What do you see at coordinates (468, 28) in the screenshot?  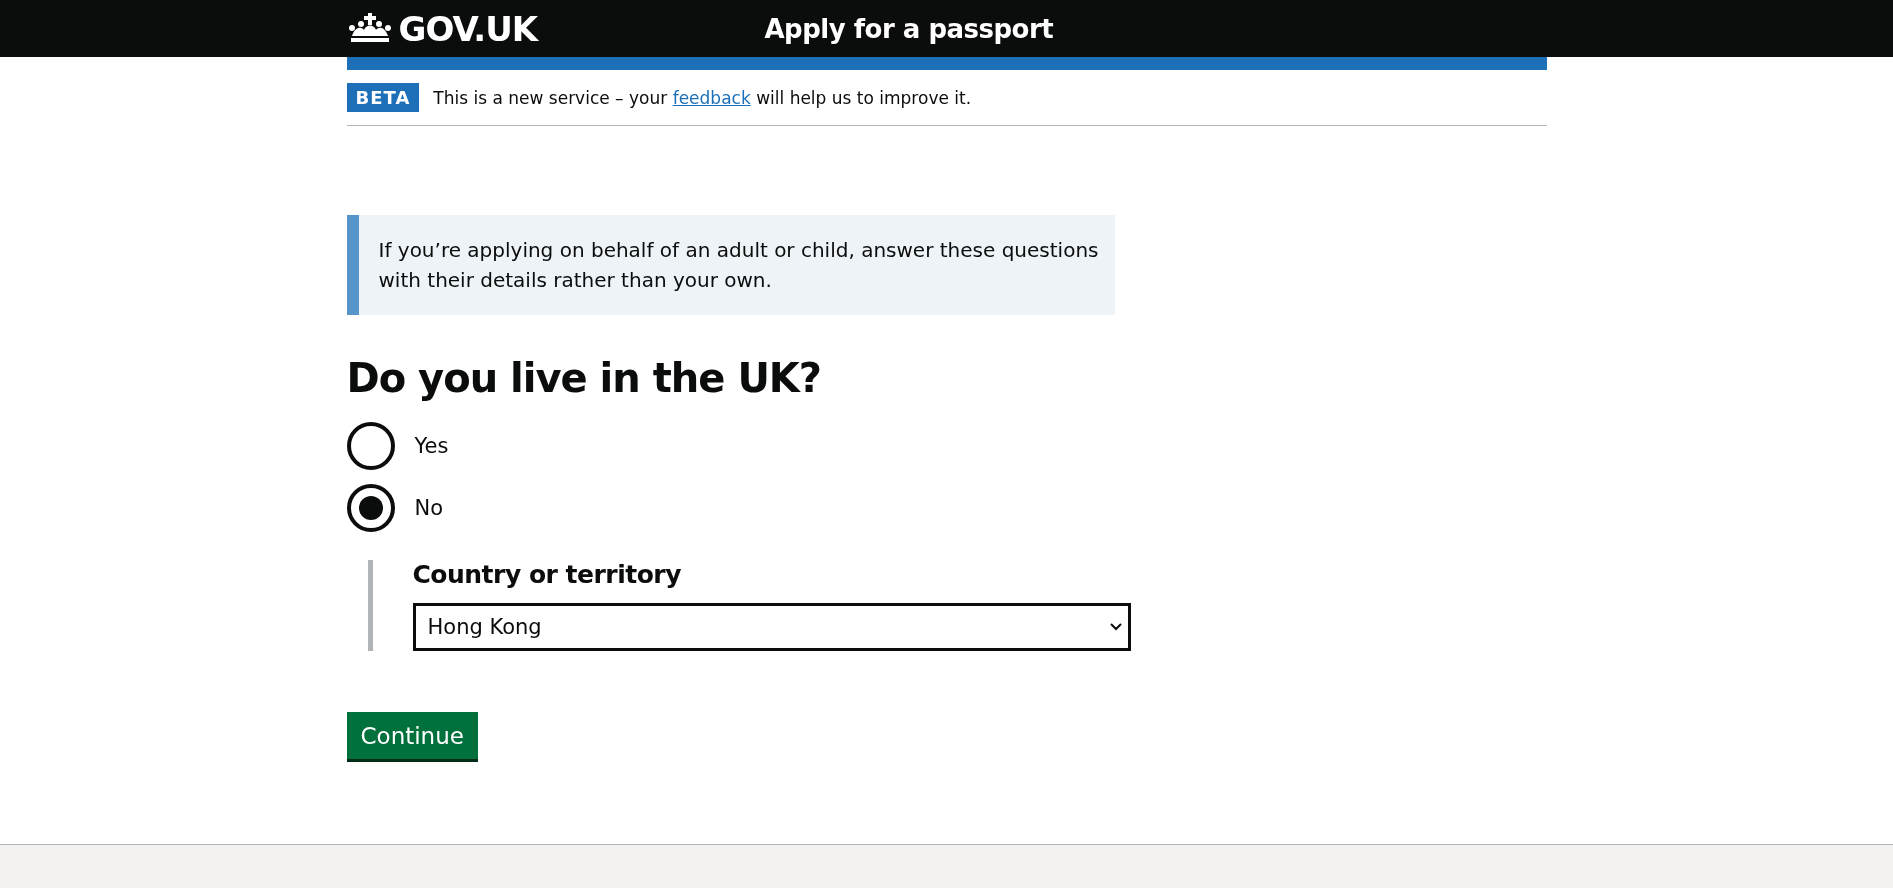 I see `govuk-logo-text: GOV.UK` at bounding box center [468, 28].